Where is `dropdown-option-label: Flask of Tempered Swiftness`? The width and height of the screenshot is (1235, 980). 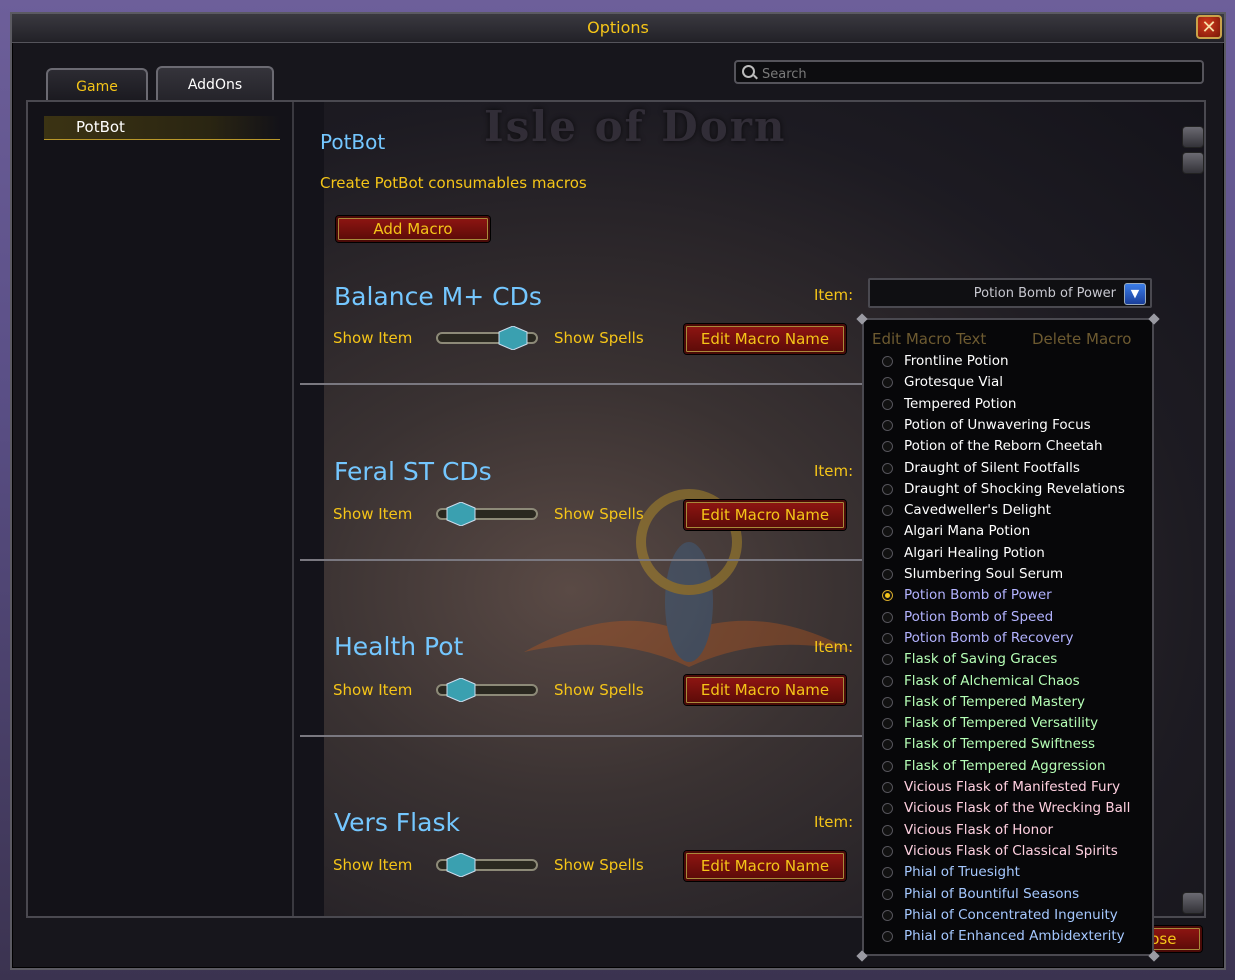
dropdown-option-label: Flask of Tempered Swiftness is located at coordinates (1000, 744).